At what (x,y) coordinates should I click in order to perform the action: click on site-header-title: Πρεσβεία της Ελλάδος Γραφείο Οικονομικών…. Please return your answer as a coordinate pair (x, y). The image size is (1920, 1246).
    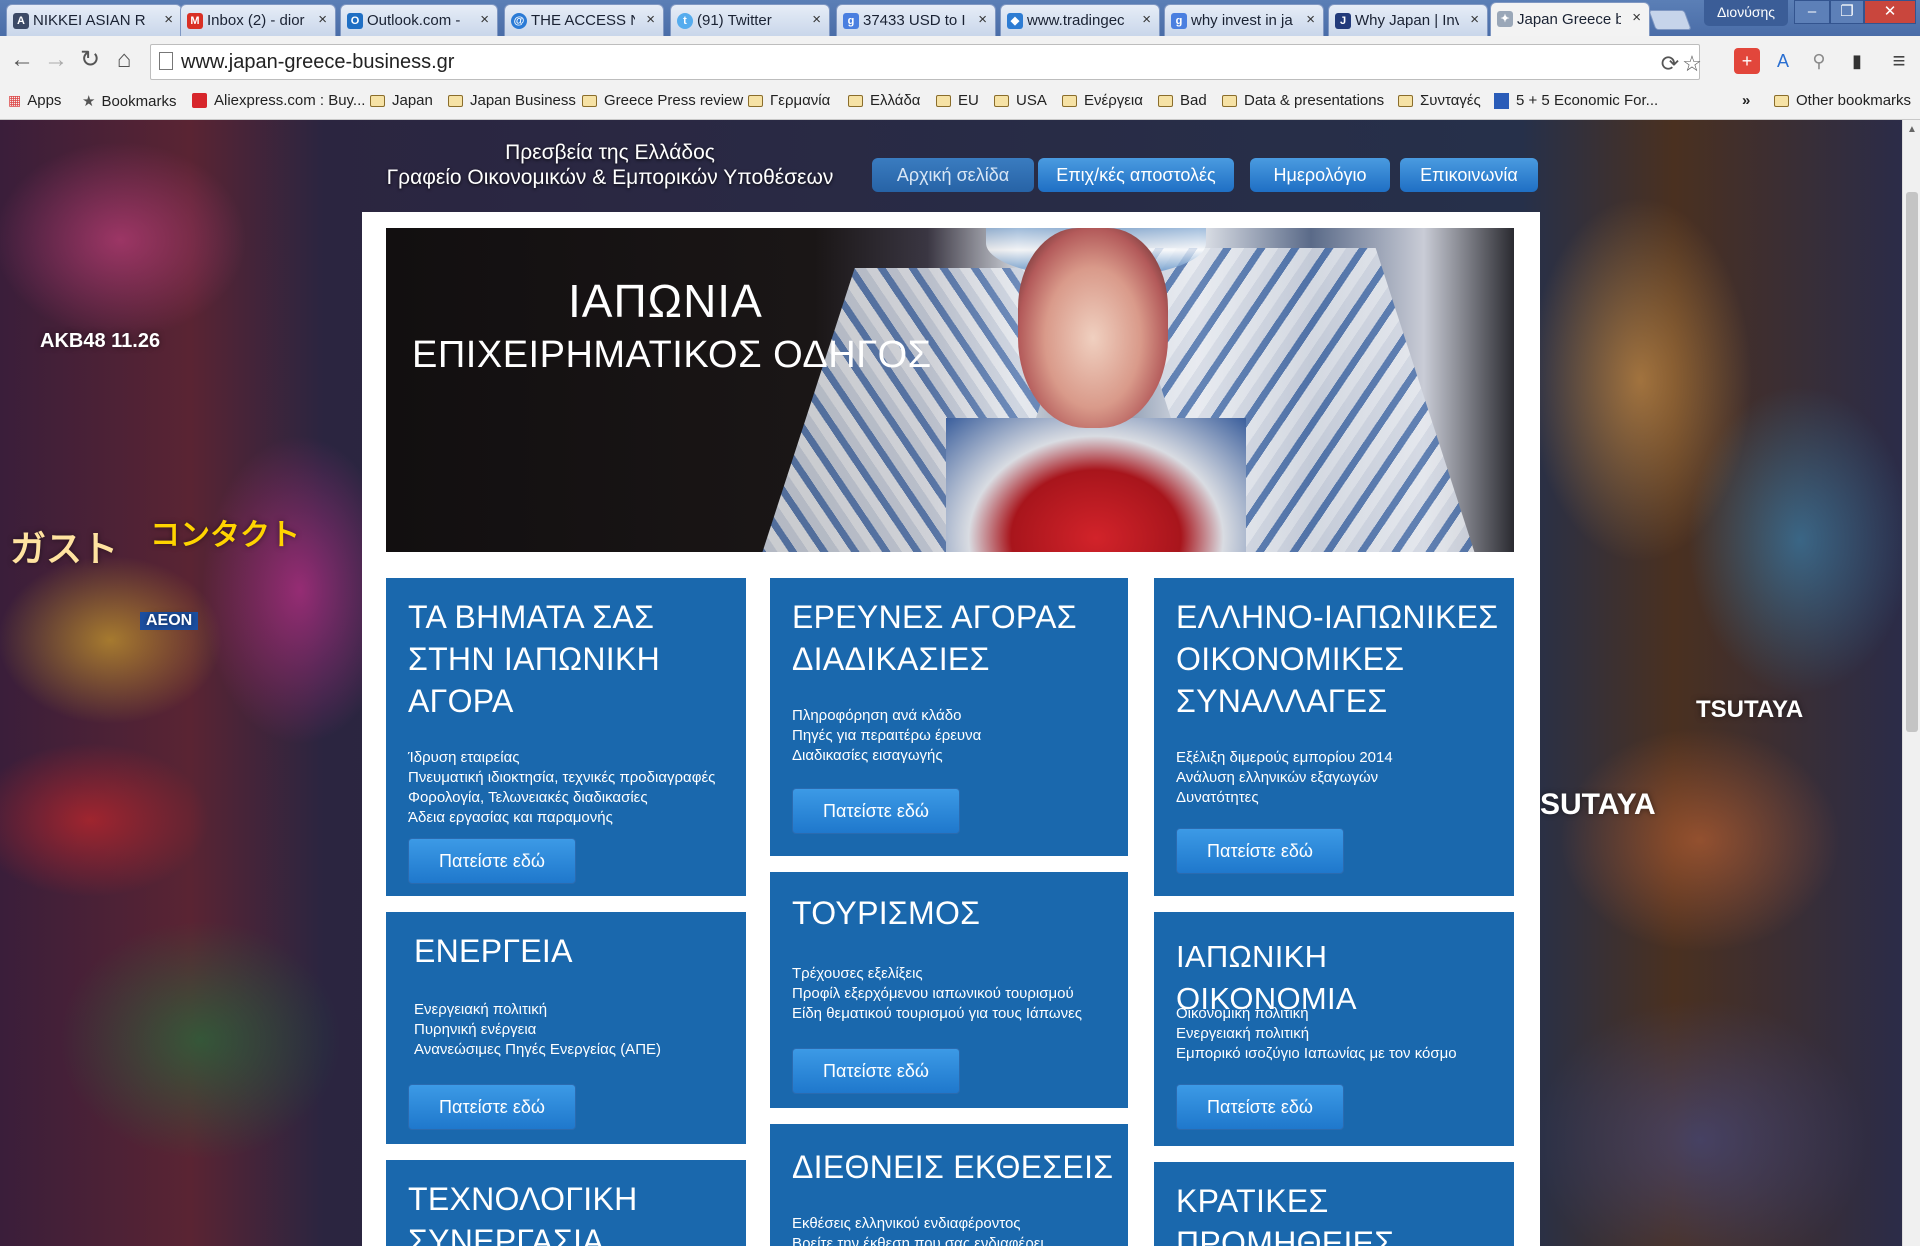
    Looking at the image, I should click on (610, 165).